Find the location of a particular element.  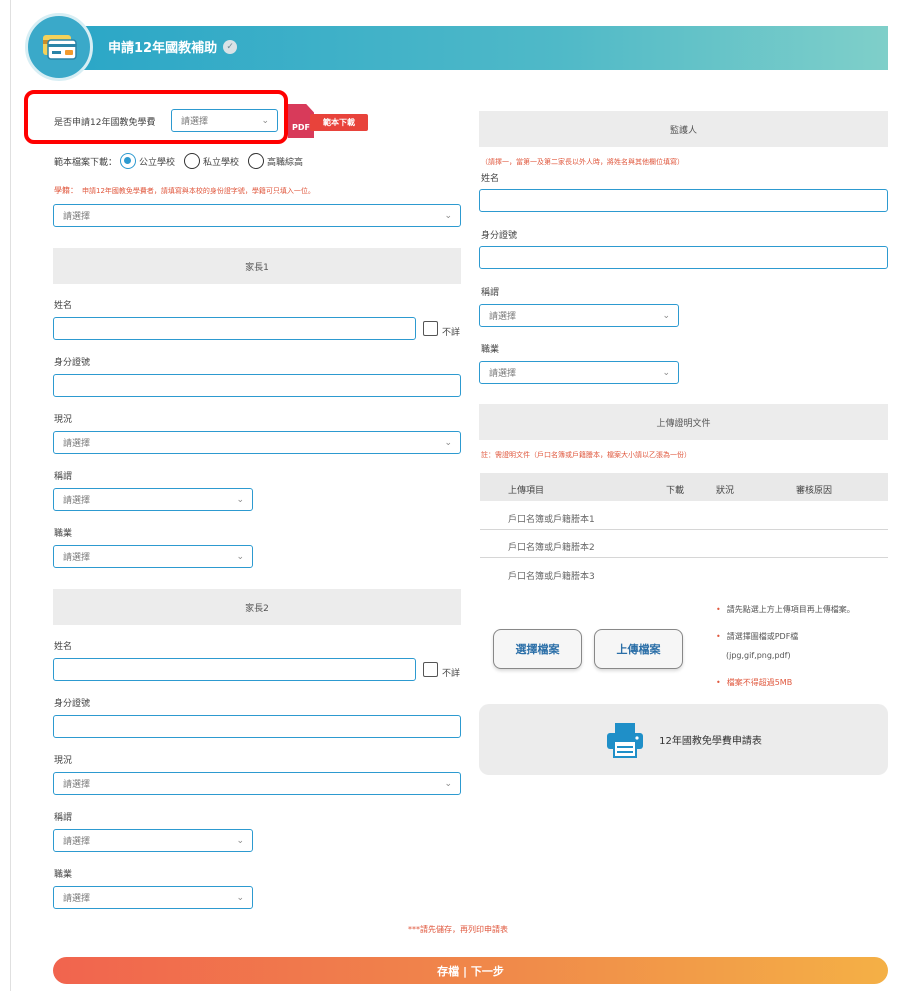

student-select-value: 請選擇 is located at coordinates (77, 217).